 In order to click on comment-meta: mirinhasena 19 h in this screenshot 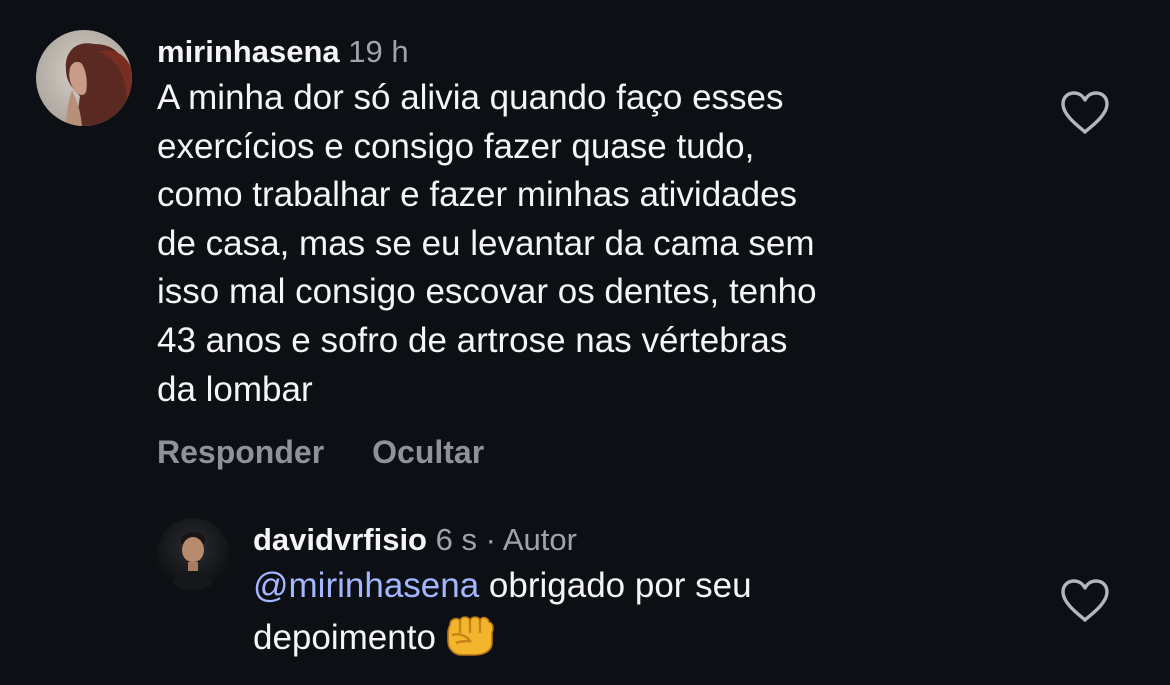, I will do `click(607, 52)`.